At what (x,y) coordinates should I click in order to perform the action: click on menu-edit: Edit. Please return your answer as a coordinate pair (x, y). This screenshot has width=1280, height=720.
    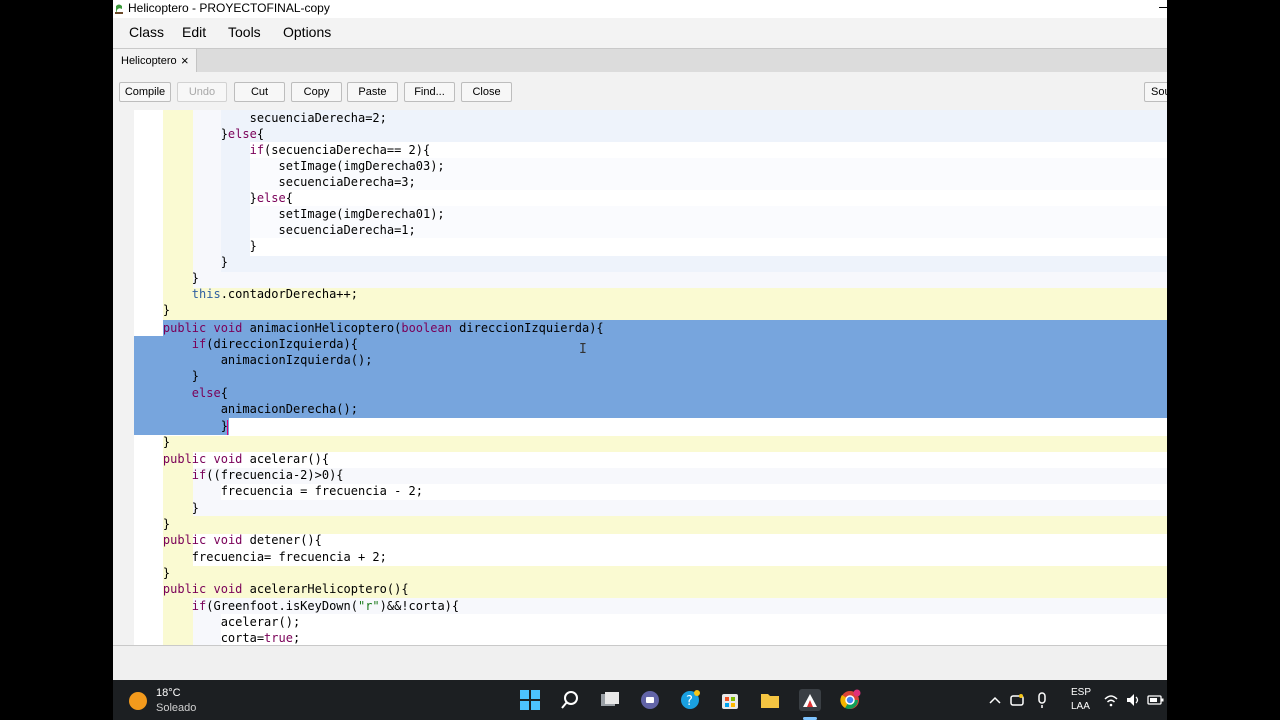
    Looking at the image, I should click on (194, 32).